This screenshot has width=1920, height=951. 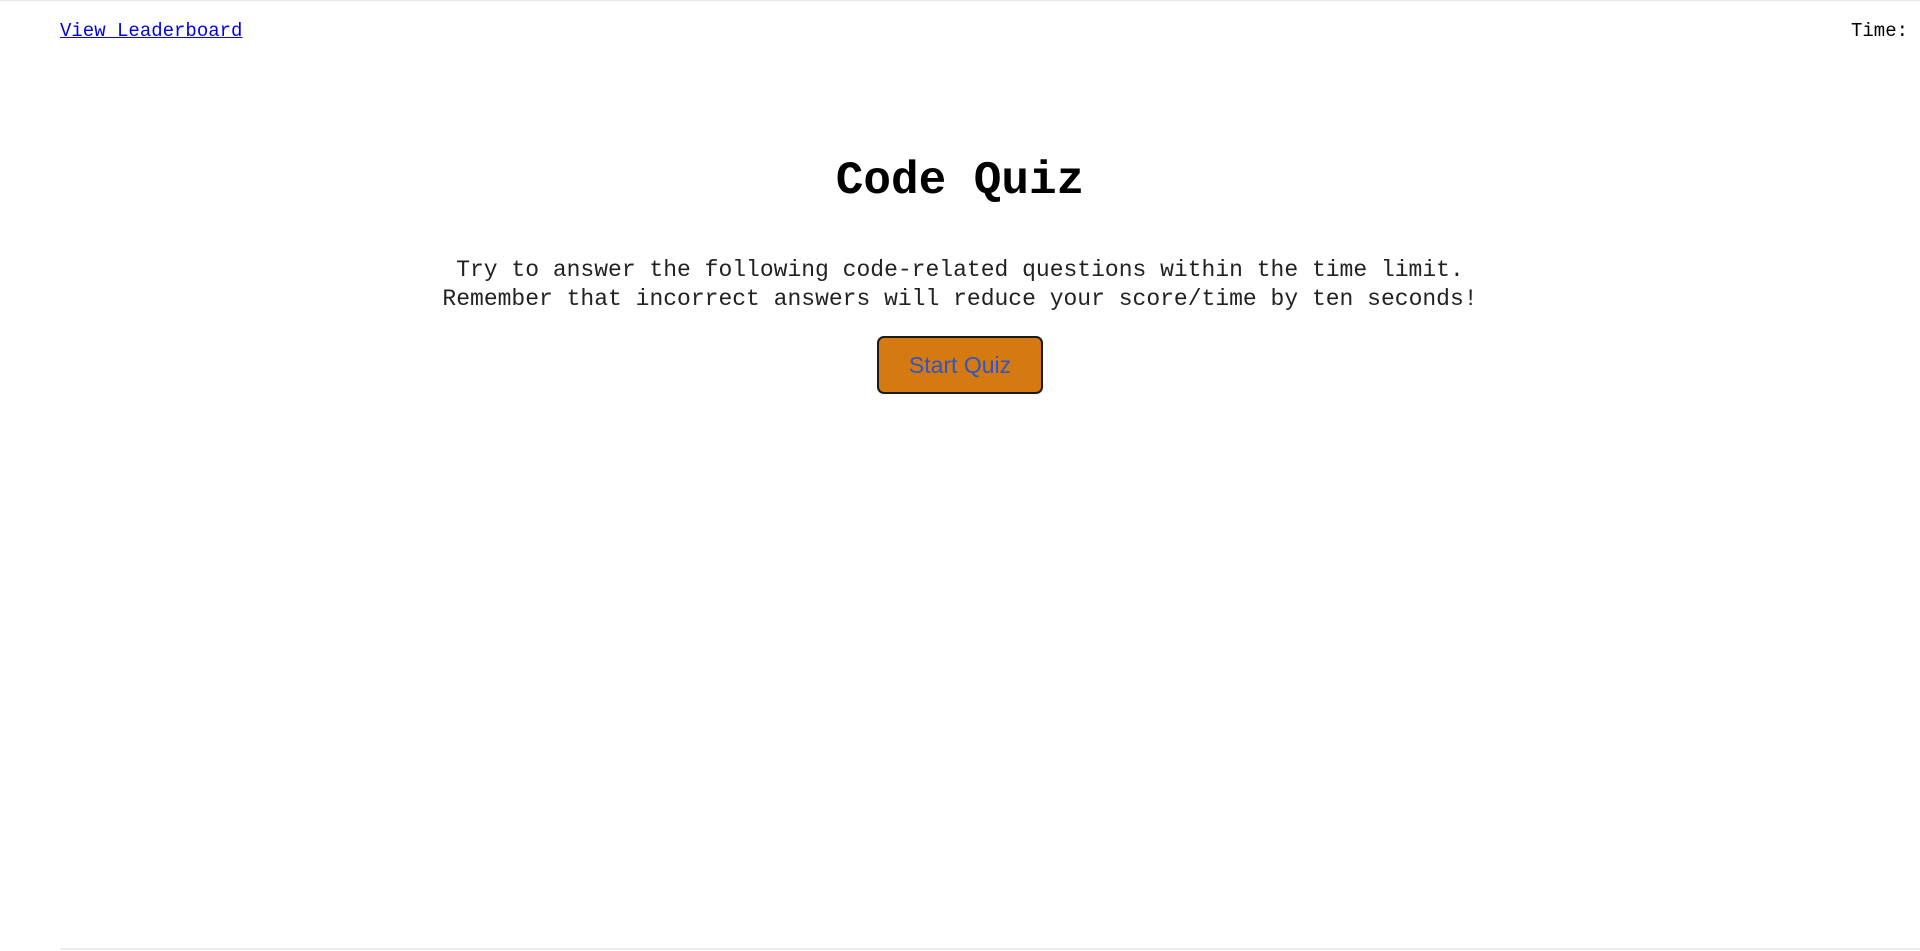 What do you see at coordinates (1879, 31) in the screenshot?
I see `timer-display: Time:` at bounding box center [1879, 31].